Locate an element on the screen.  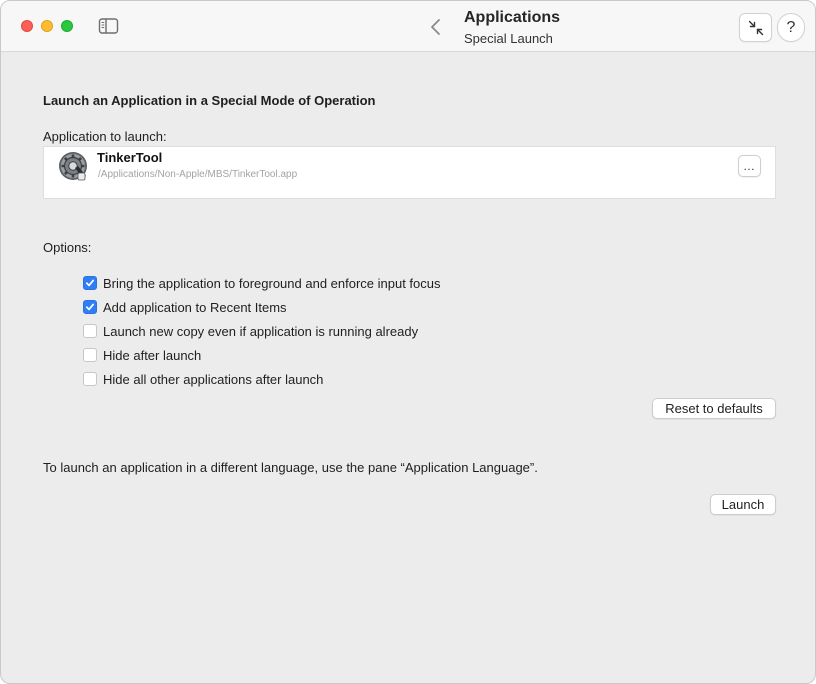
zoom-window-button is located at coordinates (67, 26).